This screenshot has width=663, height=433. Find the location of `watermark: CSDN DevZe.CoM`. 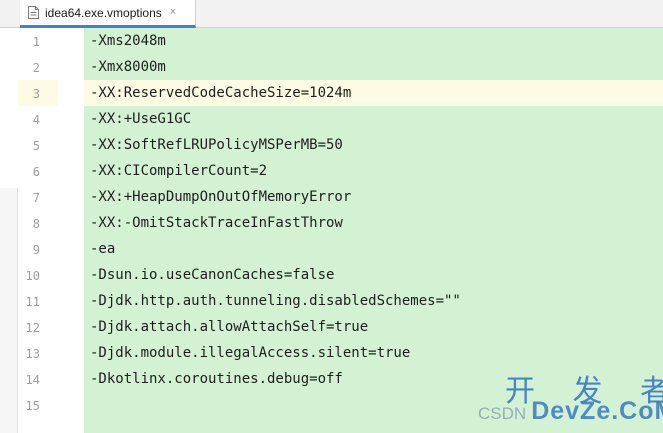

watermark: CSDN DevZe.CoM is located at coordinates (570, 411).